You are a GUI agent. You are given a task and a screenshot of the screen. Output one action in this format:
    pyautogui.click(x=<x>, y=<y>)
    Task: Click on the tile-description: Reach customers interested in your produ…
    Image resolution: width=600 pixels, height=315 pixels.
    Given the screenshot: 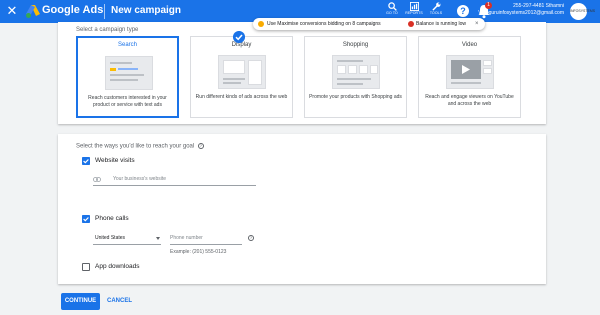 What is the action you would take?
    pyautogui.click(x=127, y=101)
    